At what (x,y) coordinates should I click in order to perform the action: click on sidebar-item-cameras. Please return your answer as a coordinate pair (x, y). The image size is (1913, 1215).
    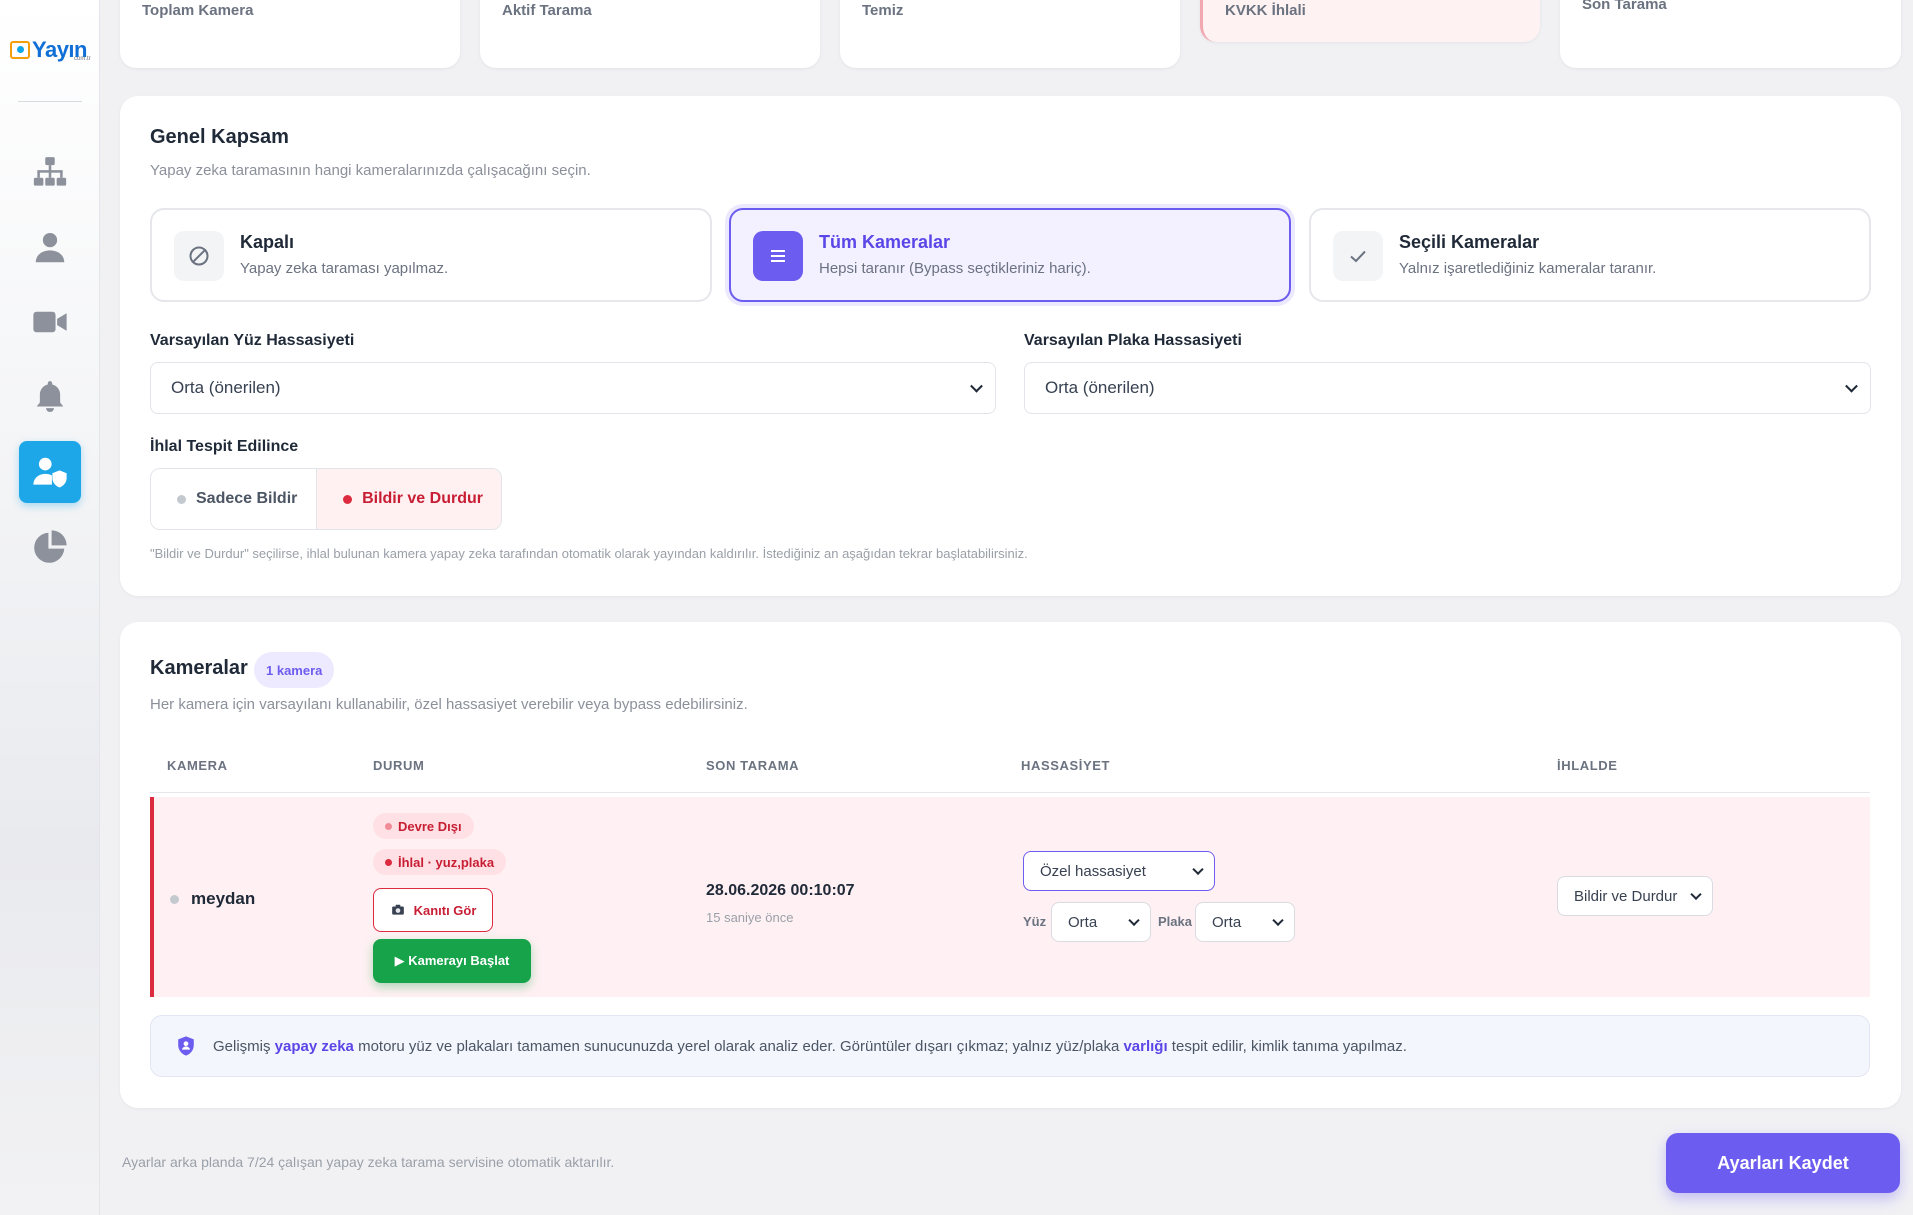
    Looking at the image, I should click on (50, 322).